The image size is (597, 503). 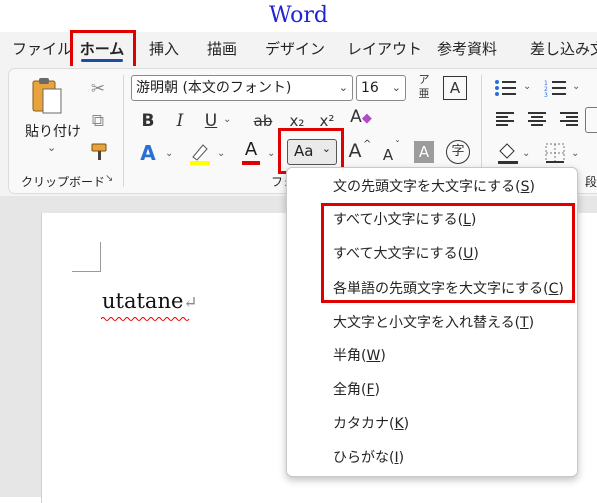 What do you see at coordinates (355, 151) in the screenshot?
I see `grow-font-button: A` at bounding box center [355, 151].